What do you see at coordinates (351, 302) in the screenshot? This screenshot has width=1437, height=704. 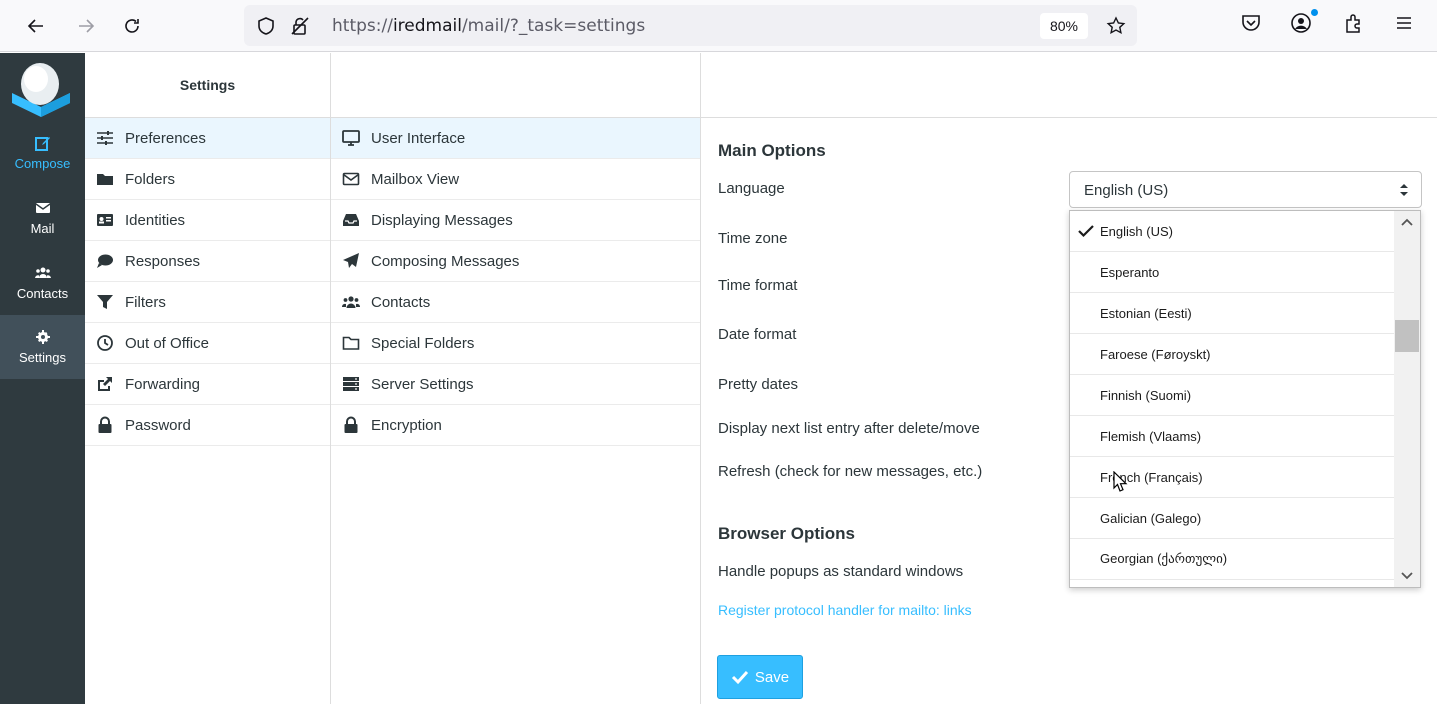 I see `users-icon` at bounding box center [351, 302].